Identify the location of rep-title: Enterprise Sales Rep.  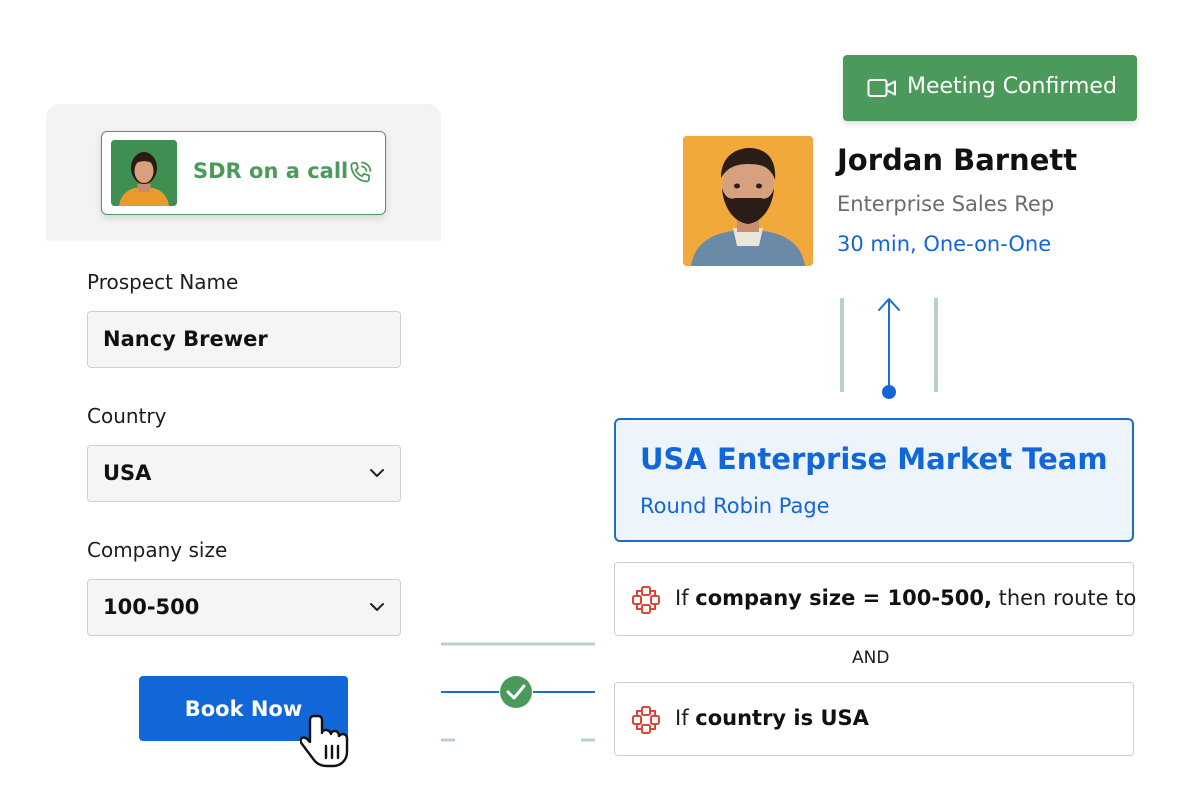
(946, 204).